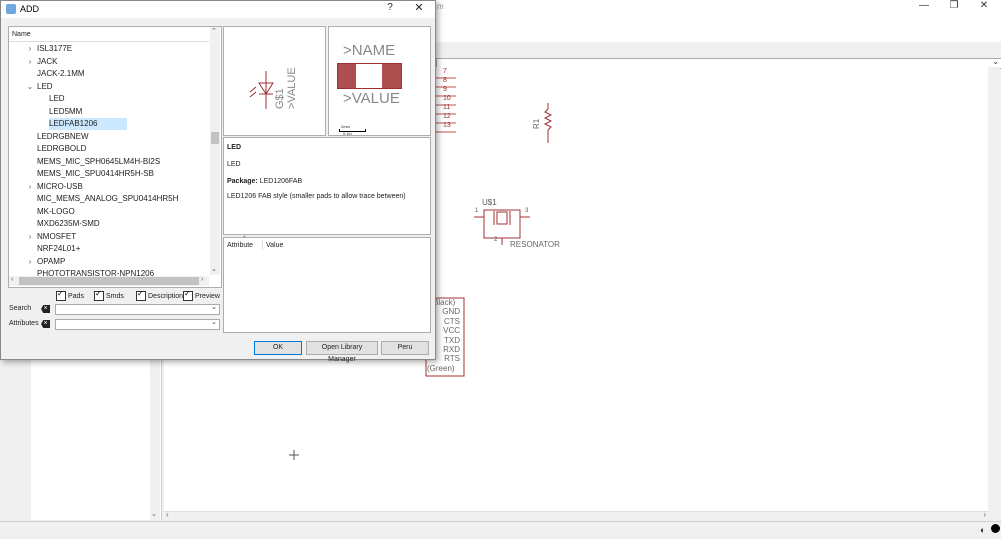 This screenshot has width=1001, height=539. What do you see at coordinates (419, 7) in the screenshot?
I see `dialog-close-button: ✕` at bounding box center [419, 7].